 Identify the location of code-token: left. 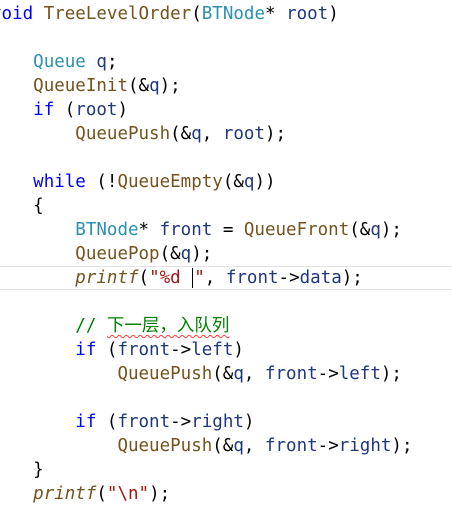
(359, 374).